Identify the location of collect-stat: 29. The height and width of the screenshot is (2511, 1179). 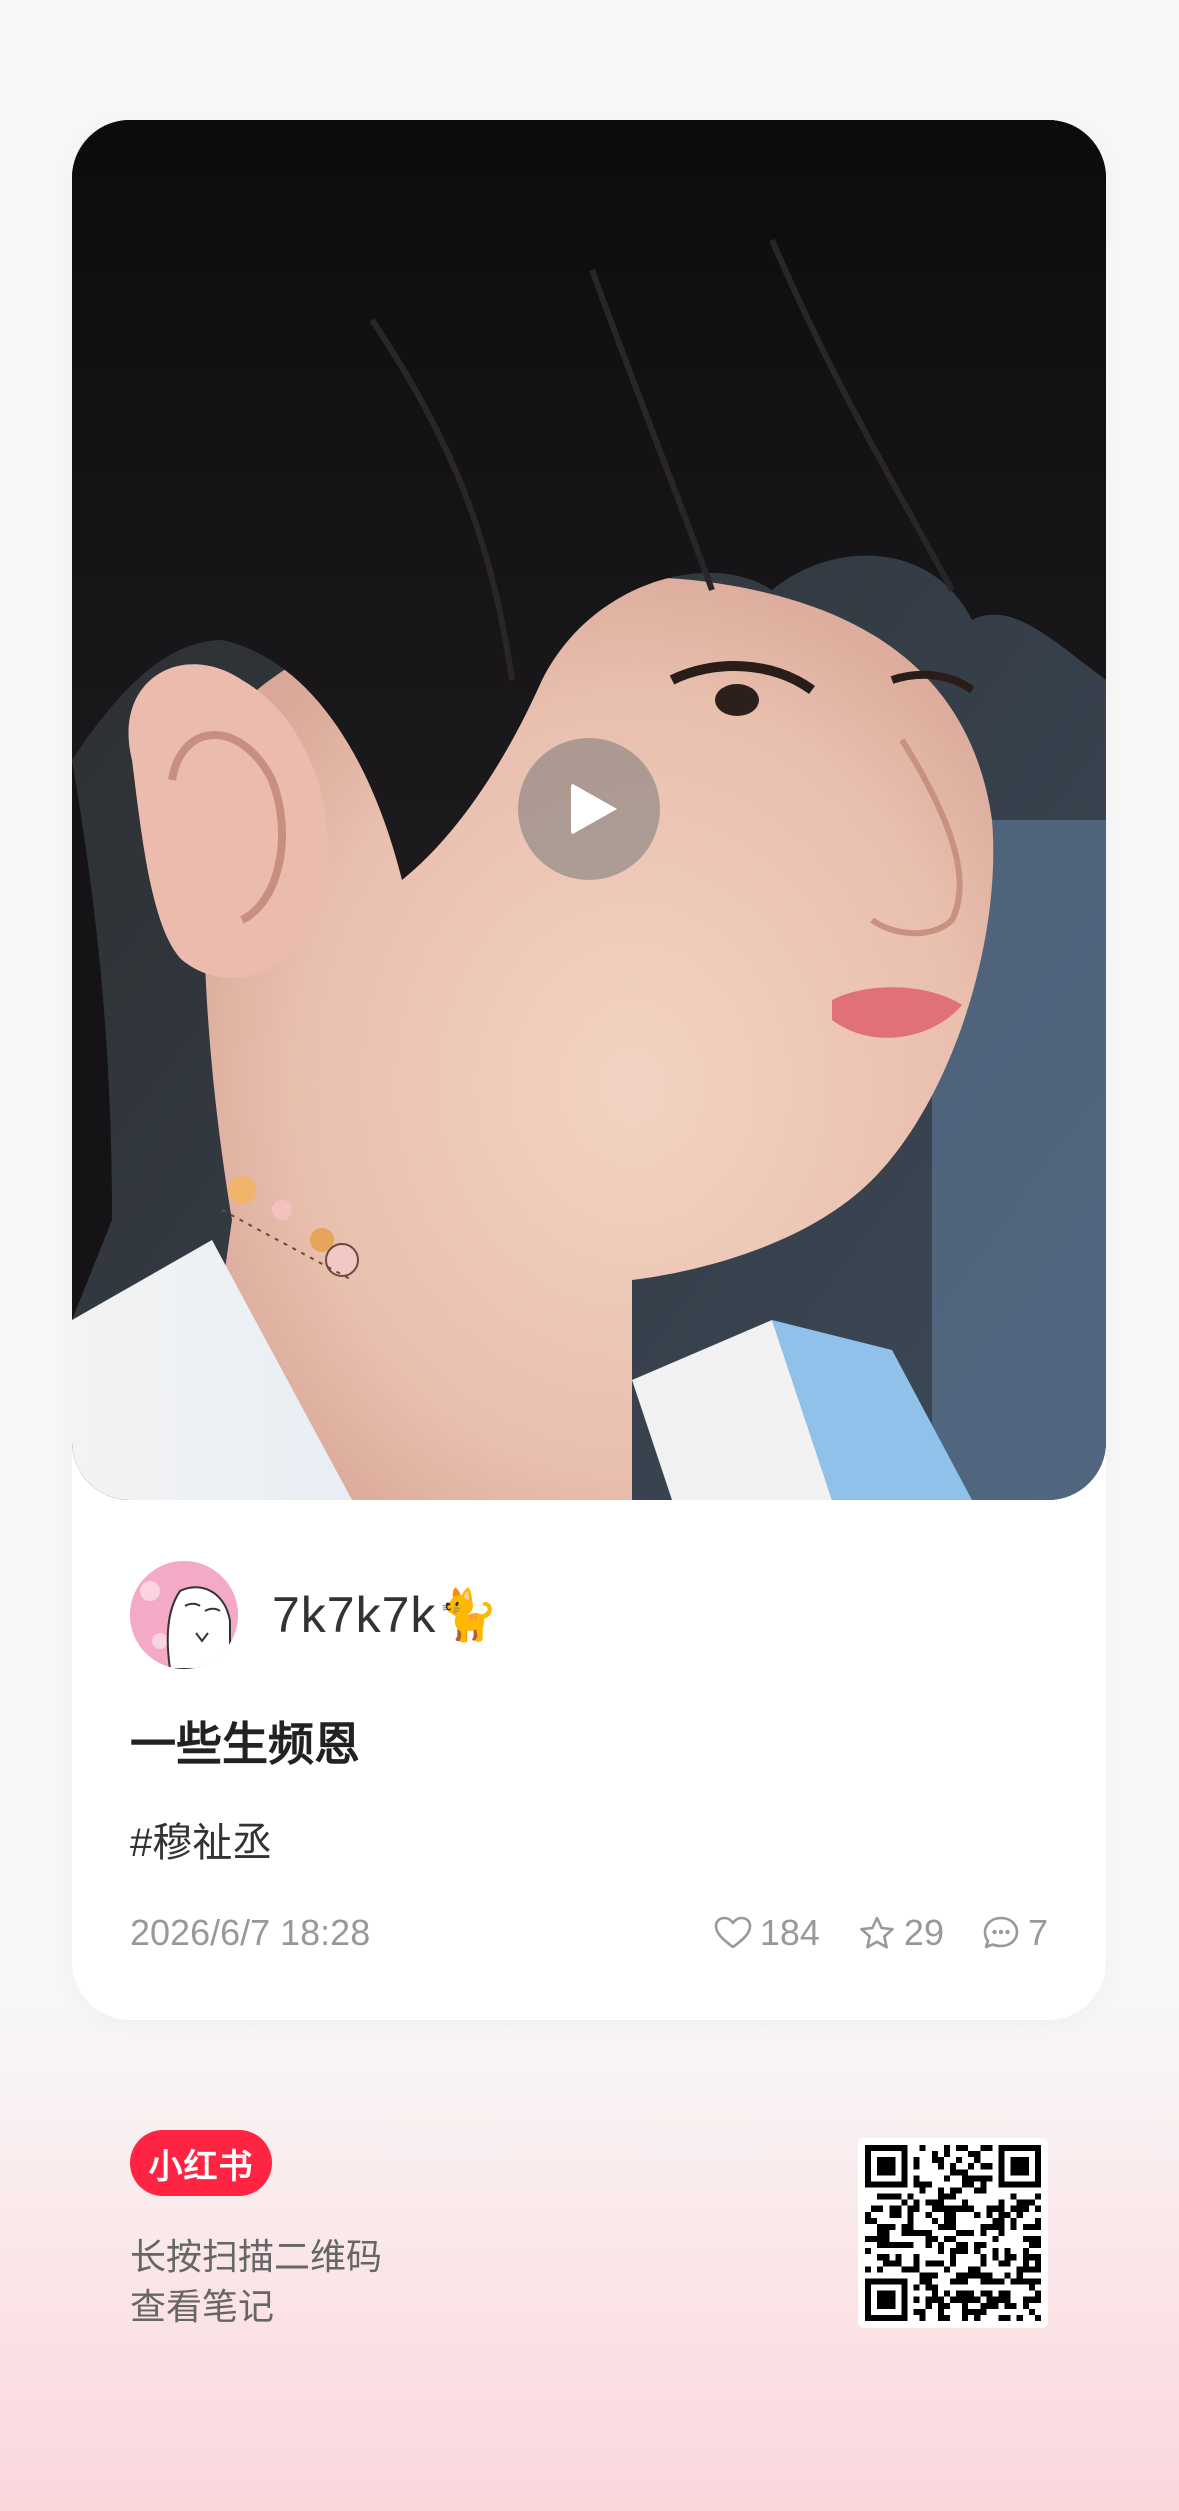
(901, 1933).